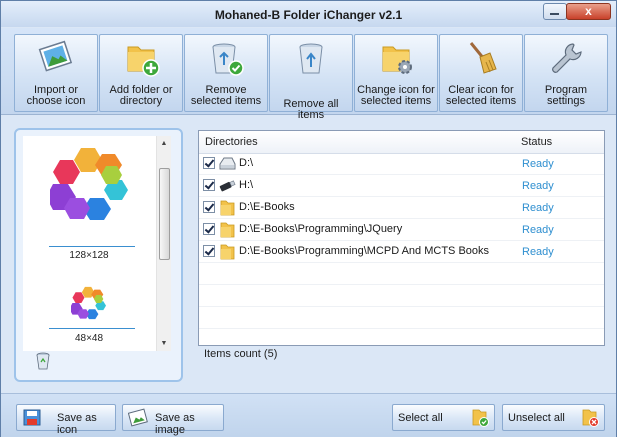 Image resolution: width=617 pixels, height=437 pixels. I want to click on table-row: D:\ Ready, so click(401, 164).